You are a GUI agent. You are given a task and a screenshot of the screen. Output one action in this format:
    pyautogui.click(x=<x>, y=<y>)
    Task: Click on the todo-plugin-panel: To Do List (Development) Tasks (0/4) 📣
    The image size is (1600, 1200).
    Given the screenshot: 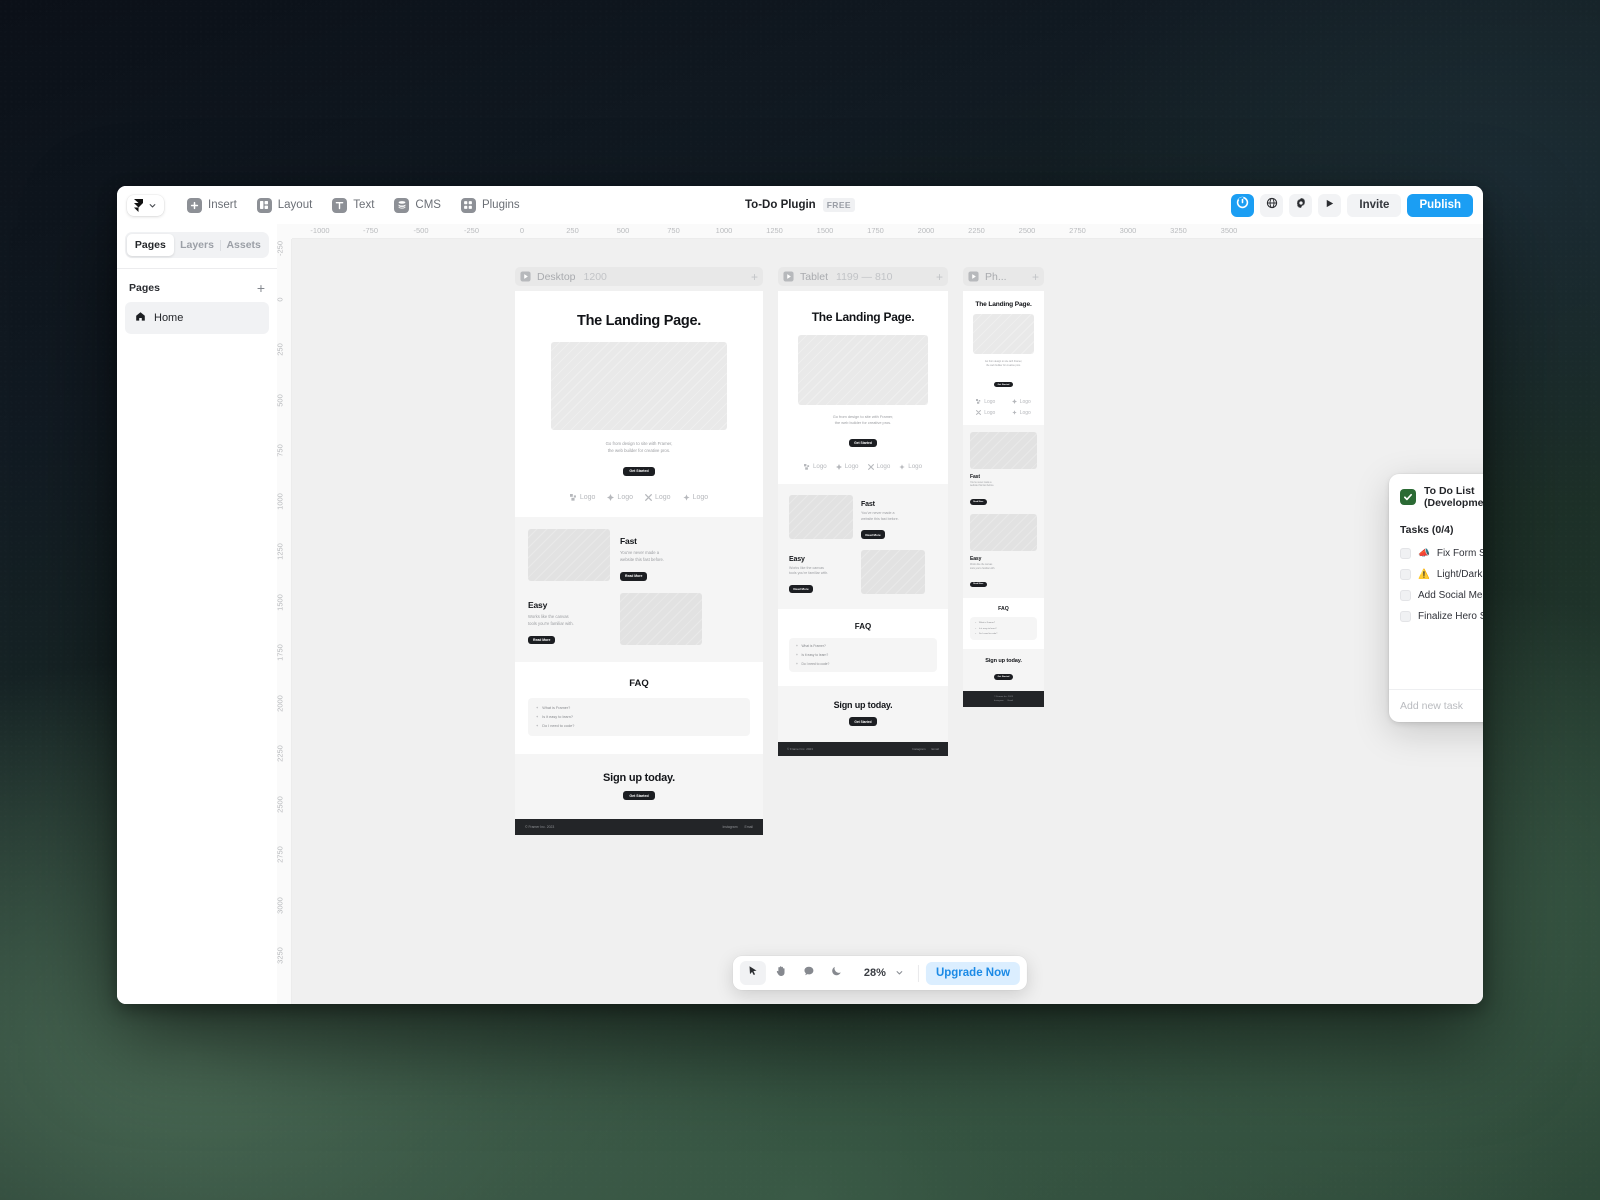 What is the action you would take?
    pyautogui.click(x=1436, y=598)
    